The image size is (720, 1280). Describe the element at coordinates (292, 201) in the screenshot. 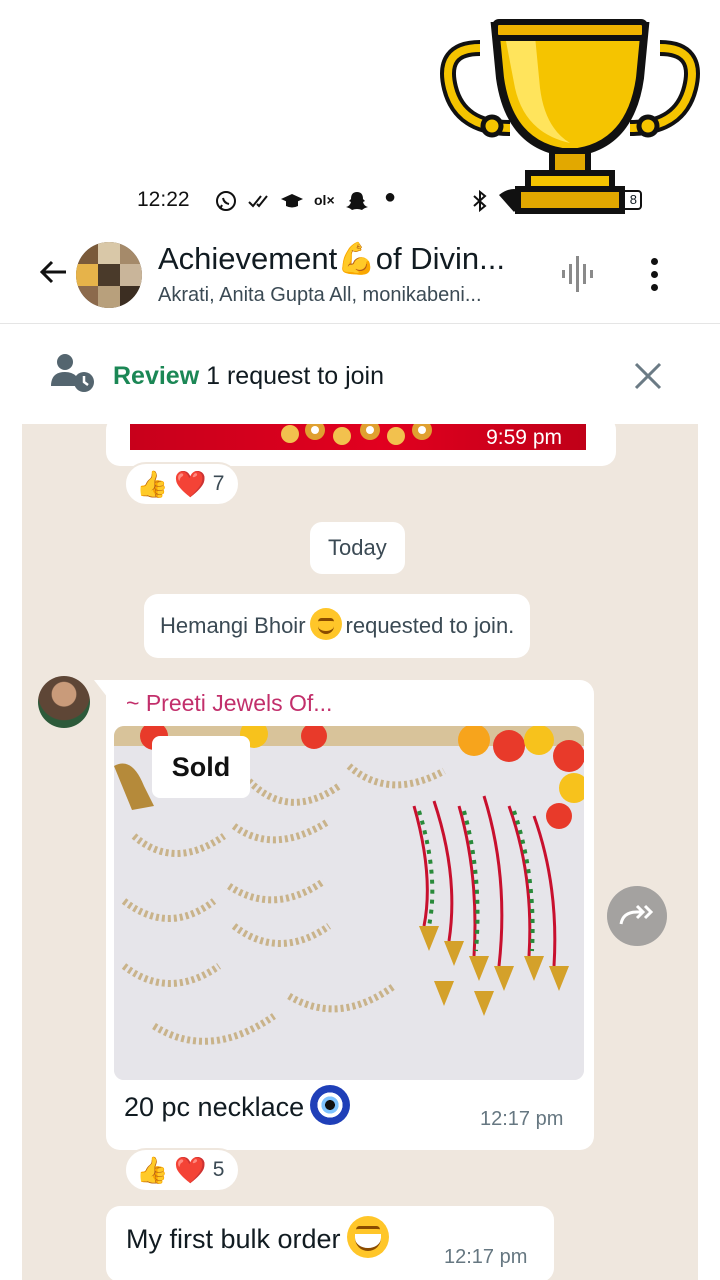

I see `graduation-cap-icon` at that location.